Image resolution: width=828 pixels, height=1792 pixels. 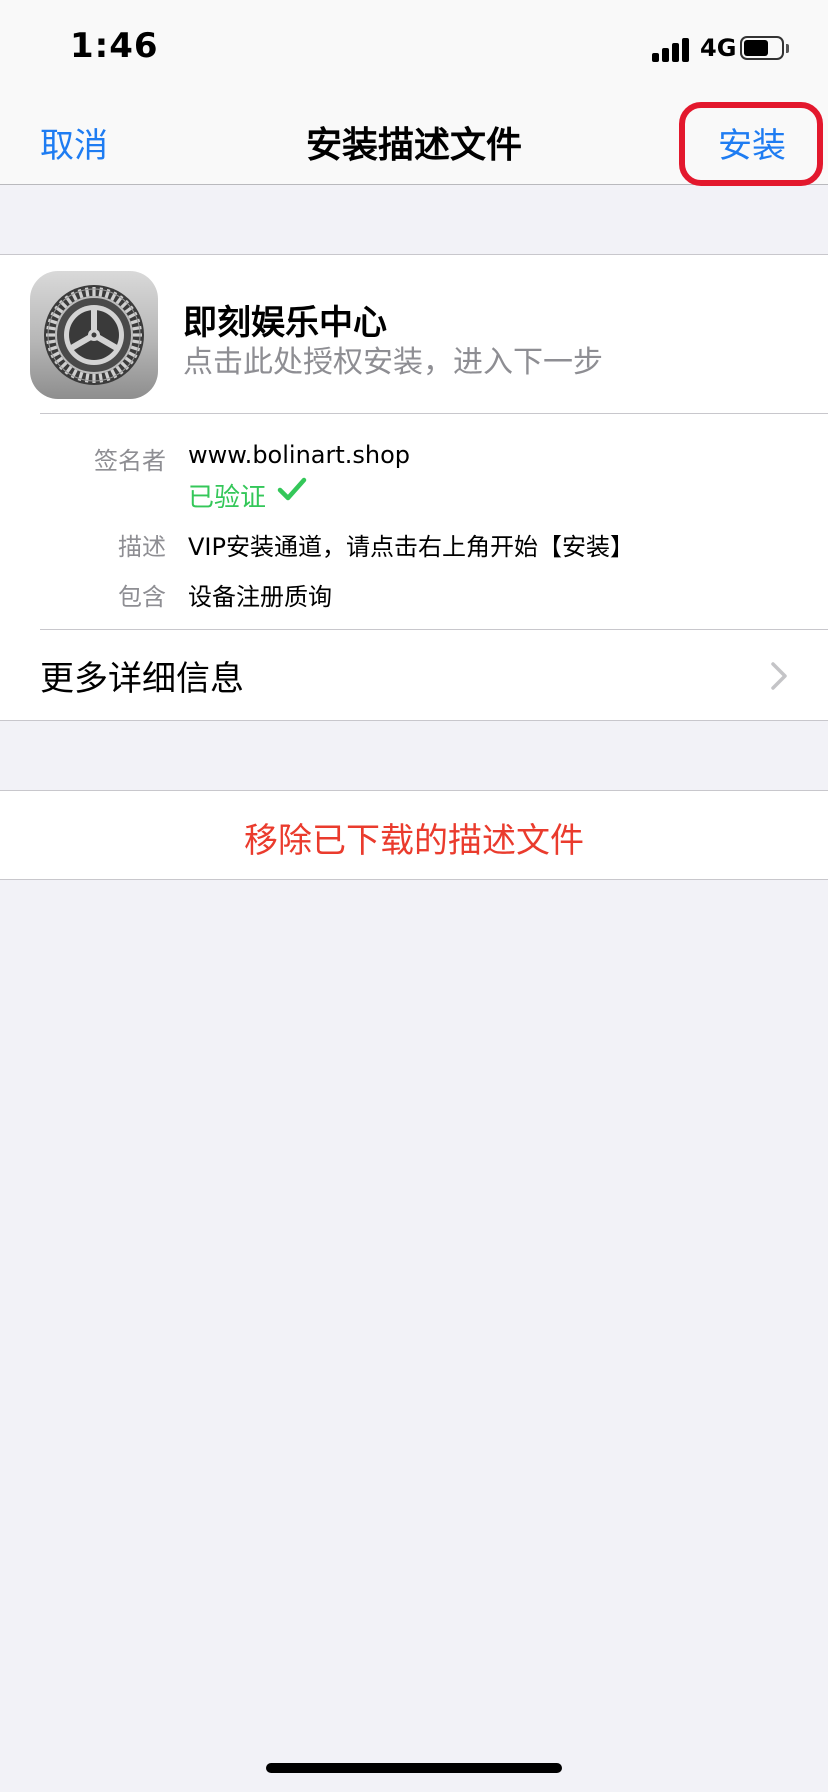 What do you see at coordinates (414, 1768) in the screenshot?
I see `home-indicator` at bounding box center [414, 1768].